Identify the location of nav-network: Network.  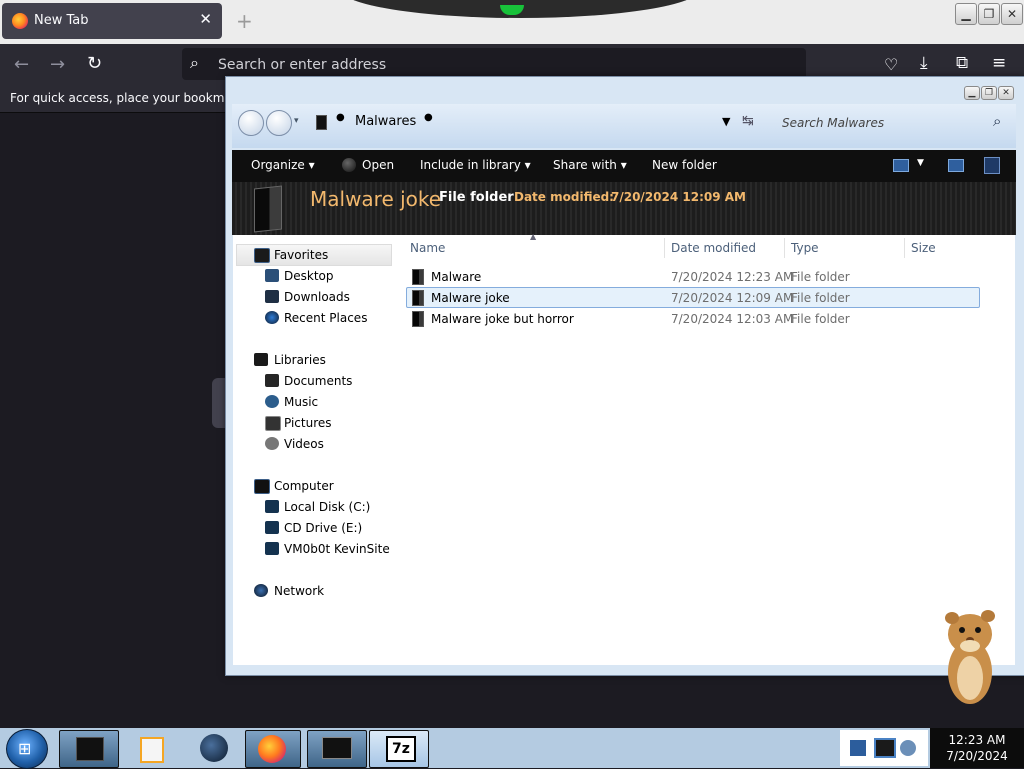
(299, 591).